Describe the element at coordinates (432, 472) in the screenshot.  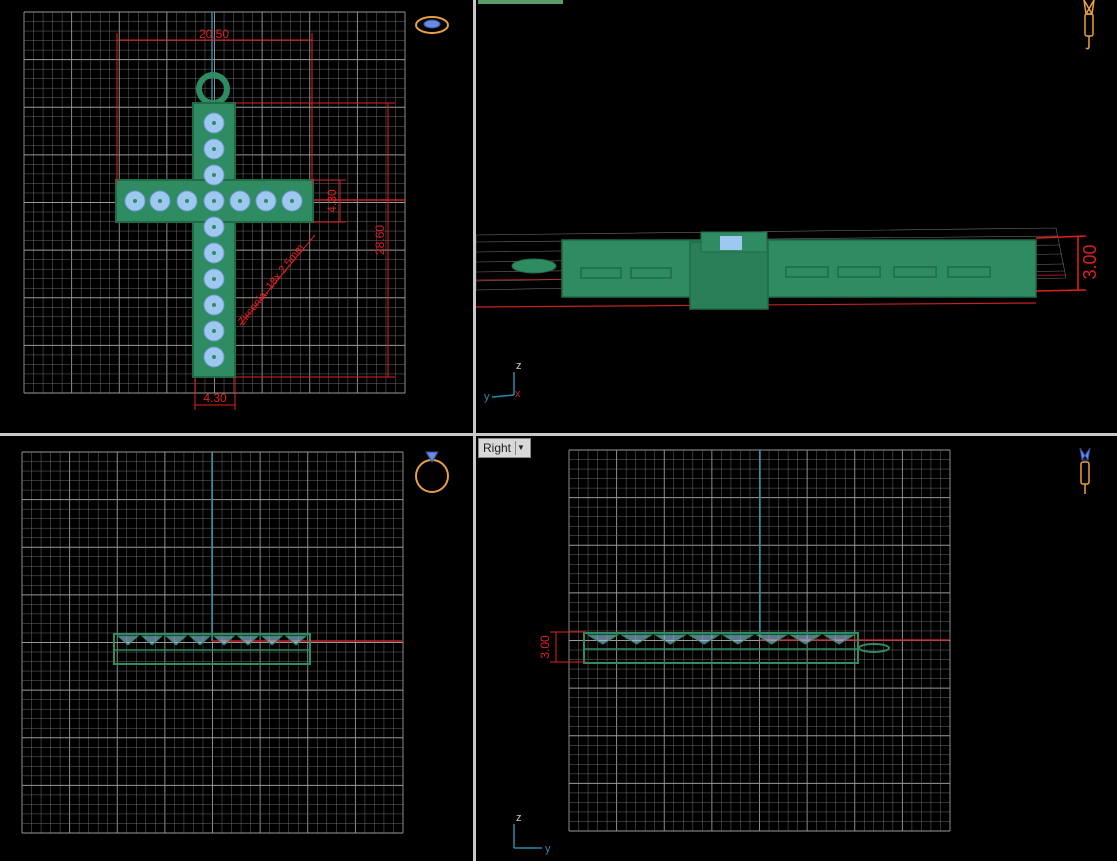
I see `ring-front-icon` at that location.